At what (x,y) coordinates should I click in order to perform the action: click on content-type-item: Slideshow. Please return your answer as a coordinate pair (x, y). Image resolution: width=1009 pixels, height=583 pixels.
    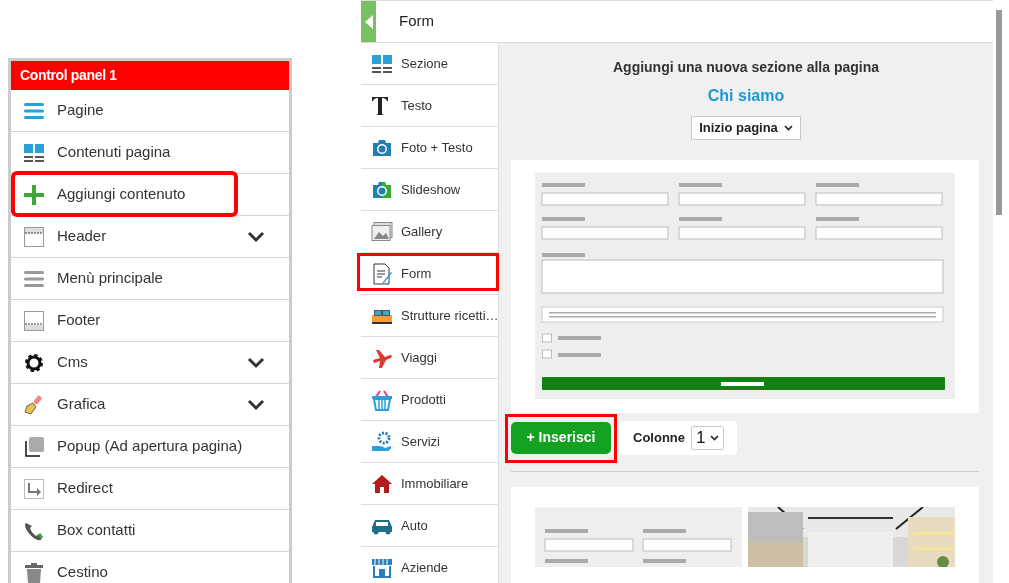
    Looking at the image, I should click on (429, 190).